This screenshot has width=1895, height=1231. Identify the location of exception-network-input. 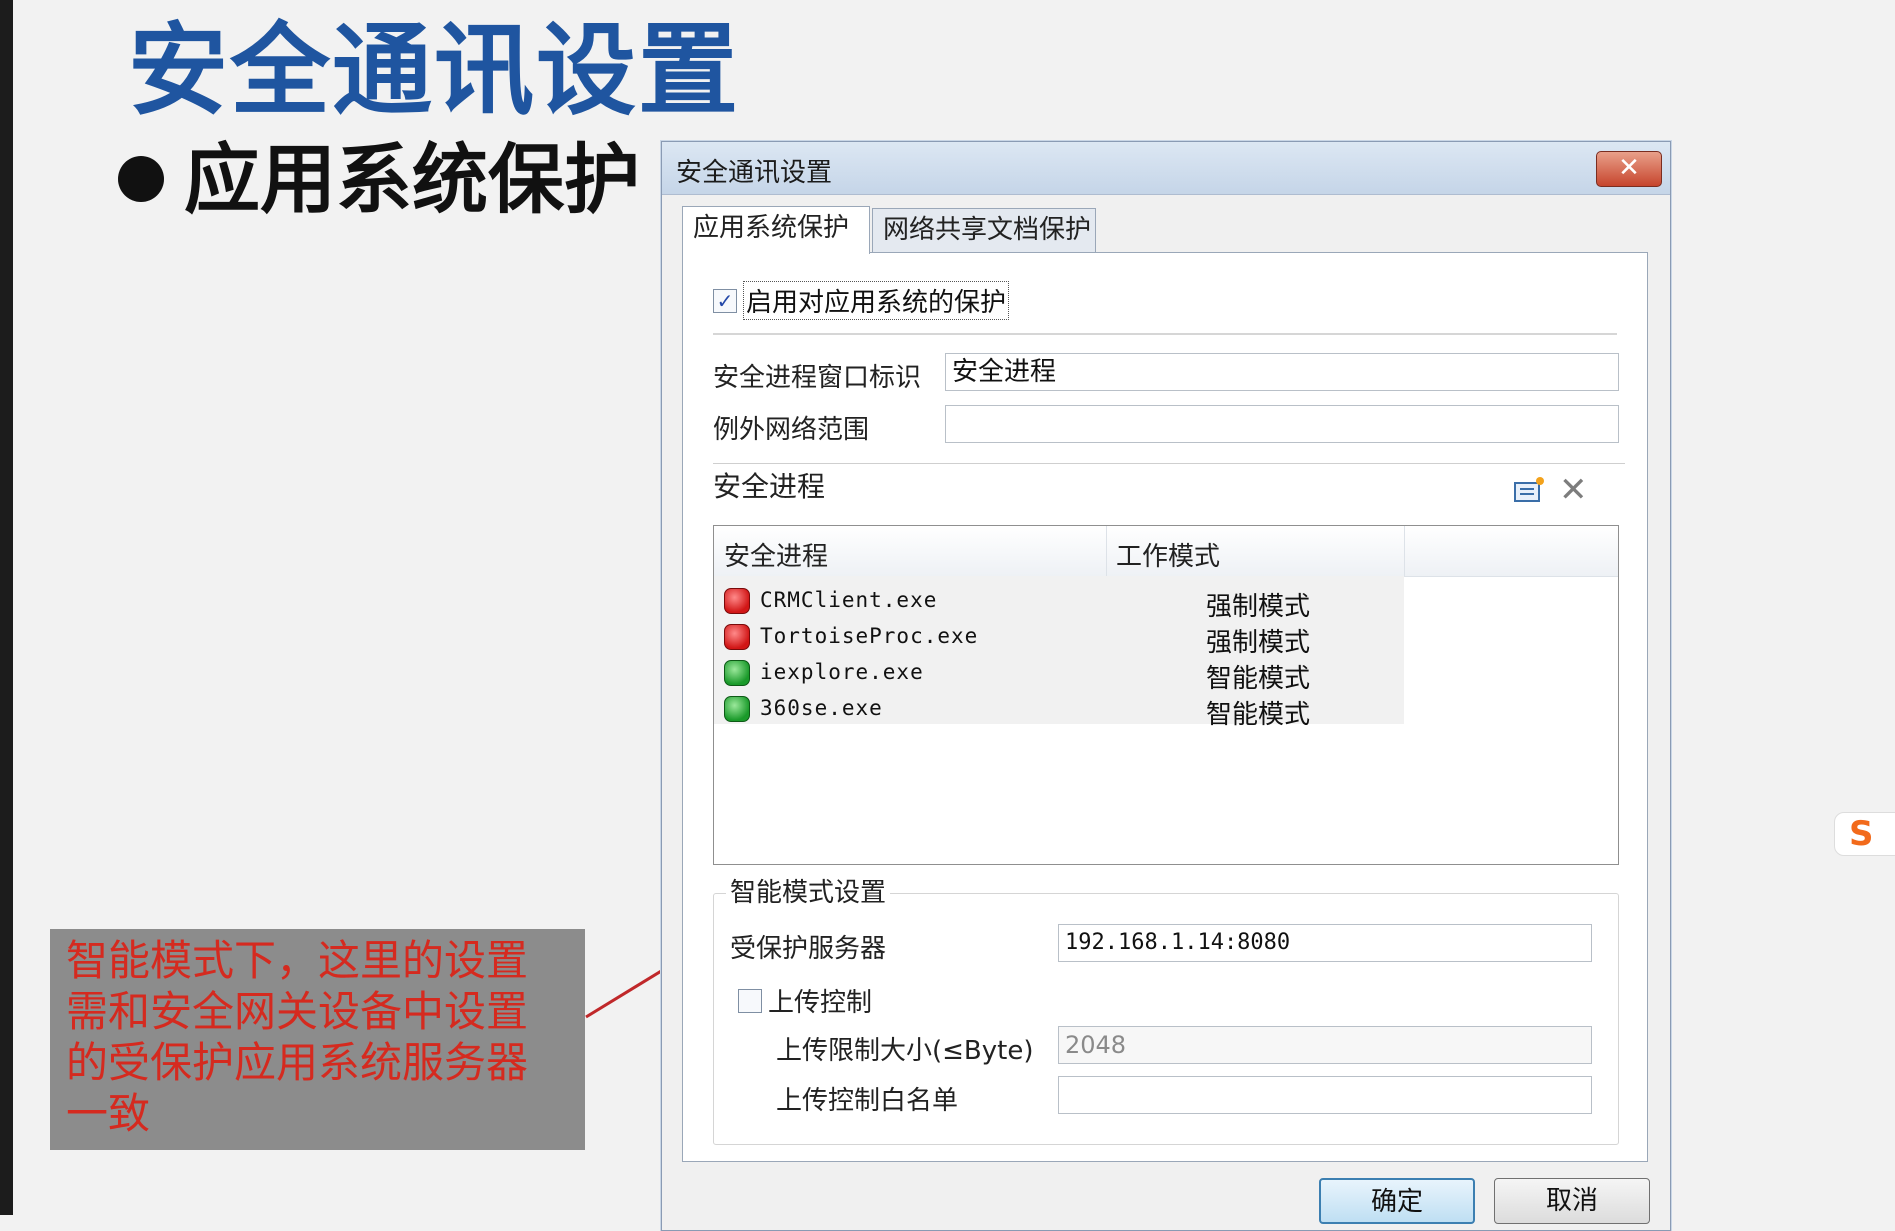
(1282, 424).